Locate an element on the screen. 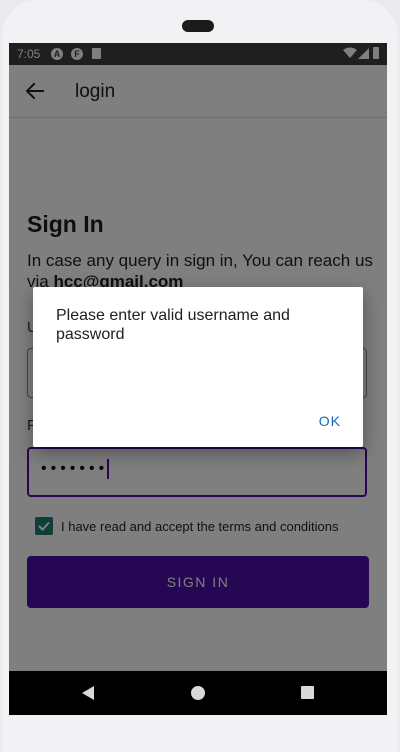 This screenshot has width=400, height=752. back-triangle-icon is located at coordinates (88, 695).